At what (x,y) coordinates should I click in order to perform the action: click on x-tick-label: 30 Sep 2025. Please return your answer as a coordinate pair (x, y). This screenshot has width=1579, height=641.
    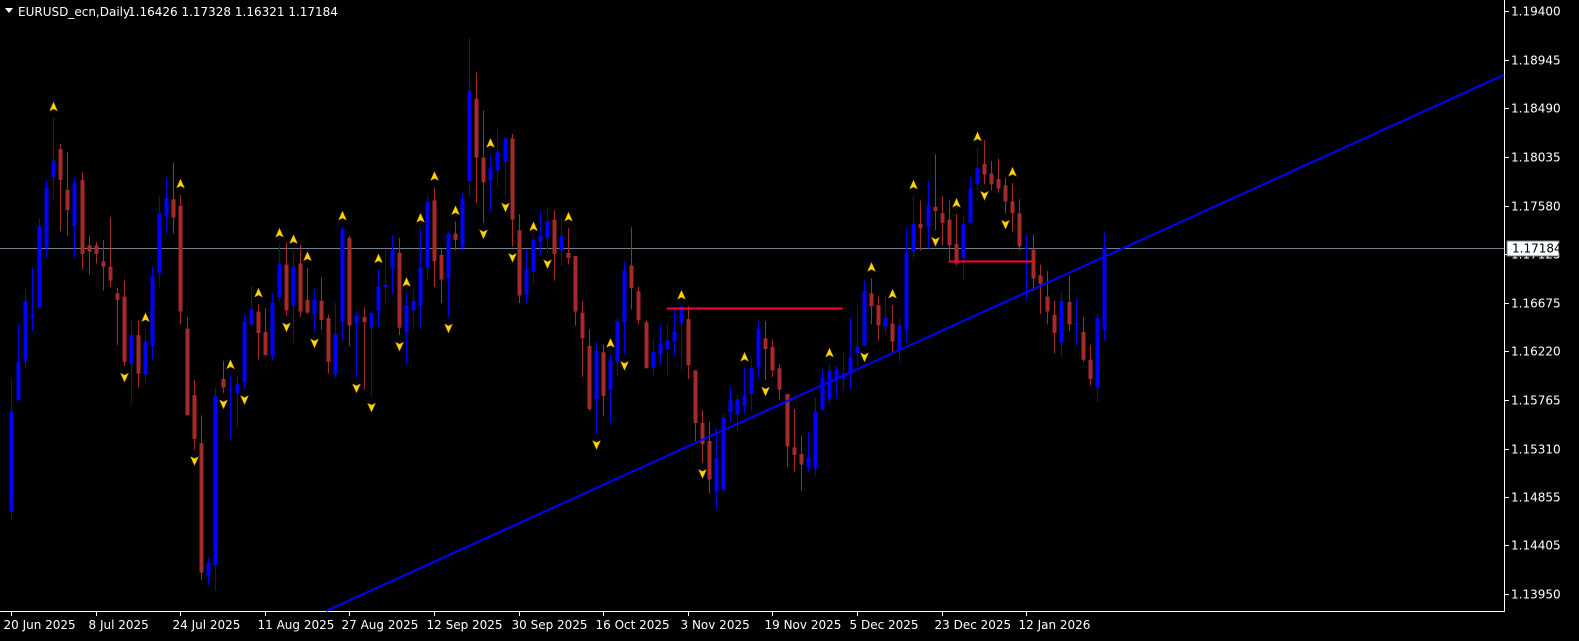
    Looking at the image, I should click on (550, 625).